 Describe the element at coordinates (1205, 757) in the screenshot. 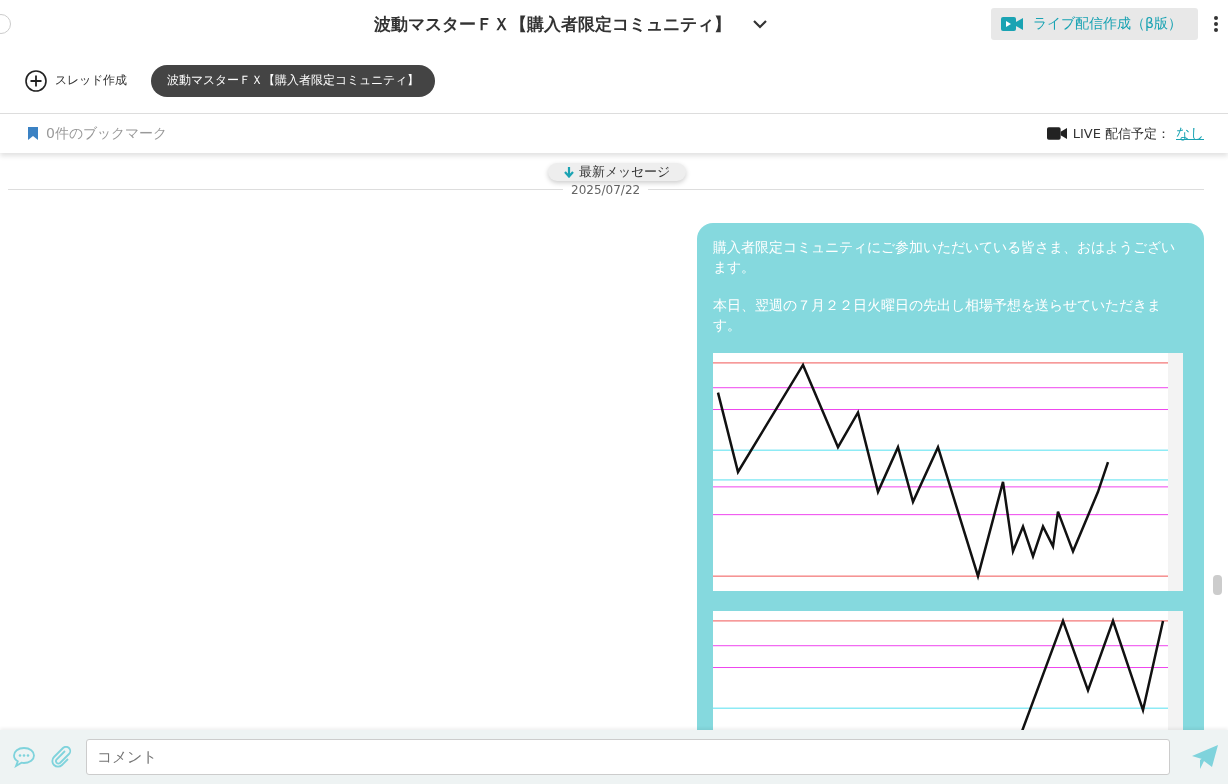

I see `send-icon` at that location.